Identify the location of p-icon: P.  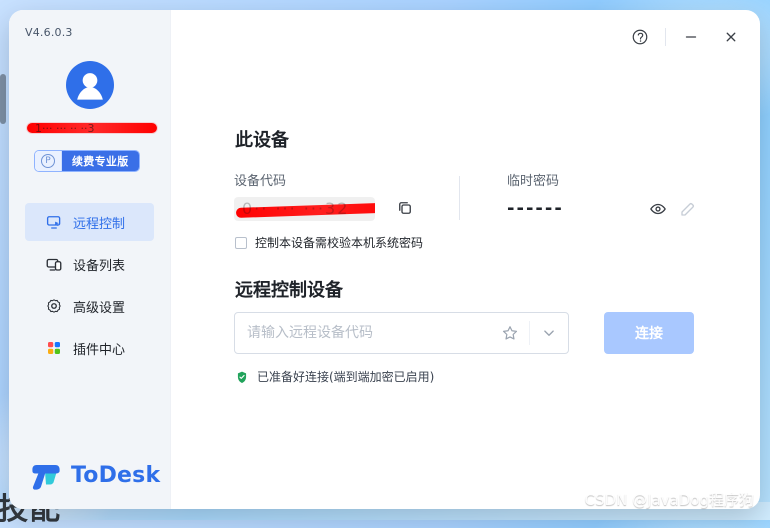
(48, 161).